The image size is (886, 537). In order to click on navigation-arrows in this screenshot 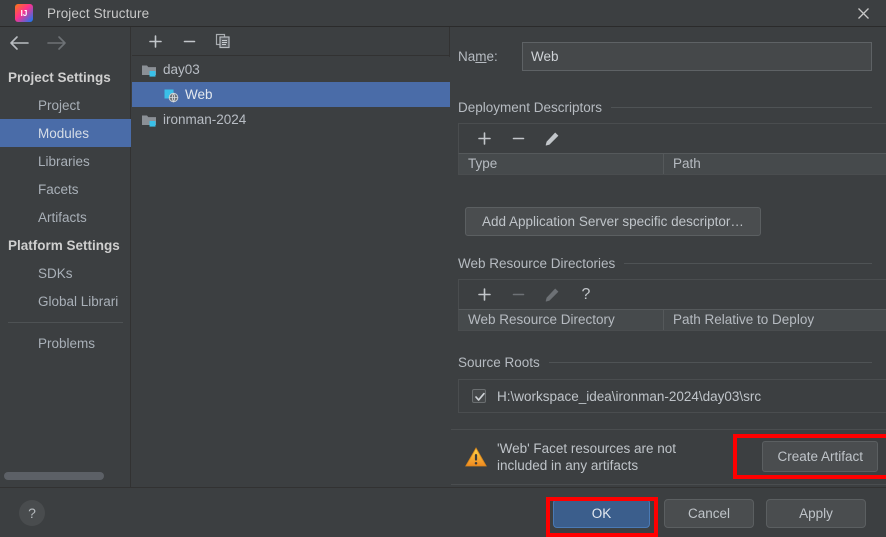, I will do `click(65, 43)`.